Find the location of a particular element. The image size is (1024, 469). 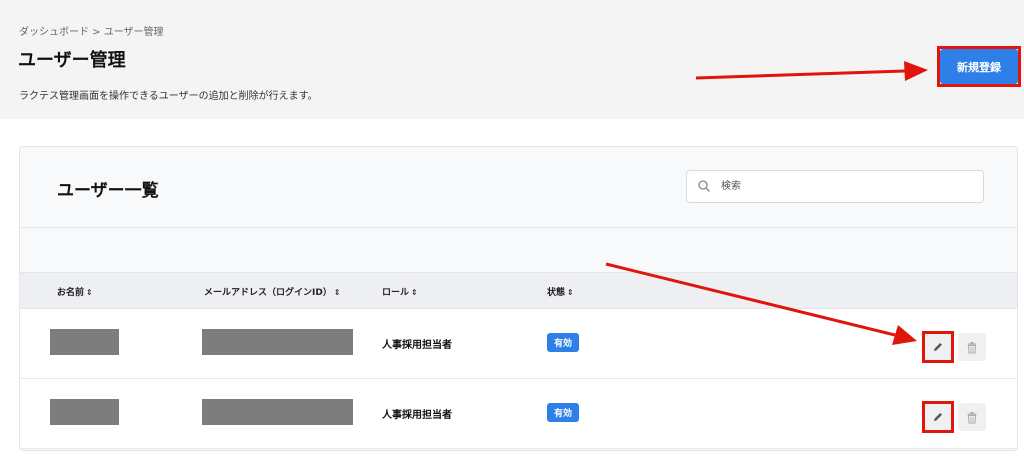

card-title: ユーザー一覧 is located at coordinates (108, 191).